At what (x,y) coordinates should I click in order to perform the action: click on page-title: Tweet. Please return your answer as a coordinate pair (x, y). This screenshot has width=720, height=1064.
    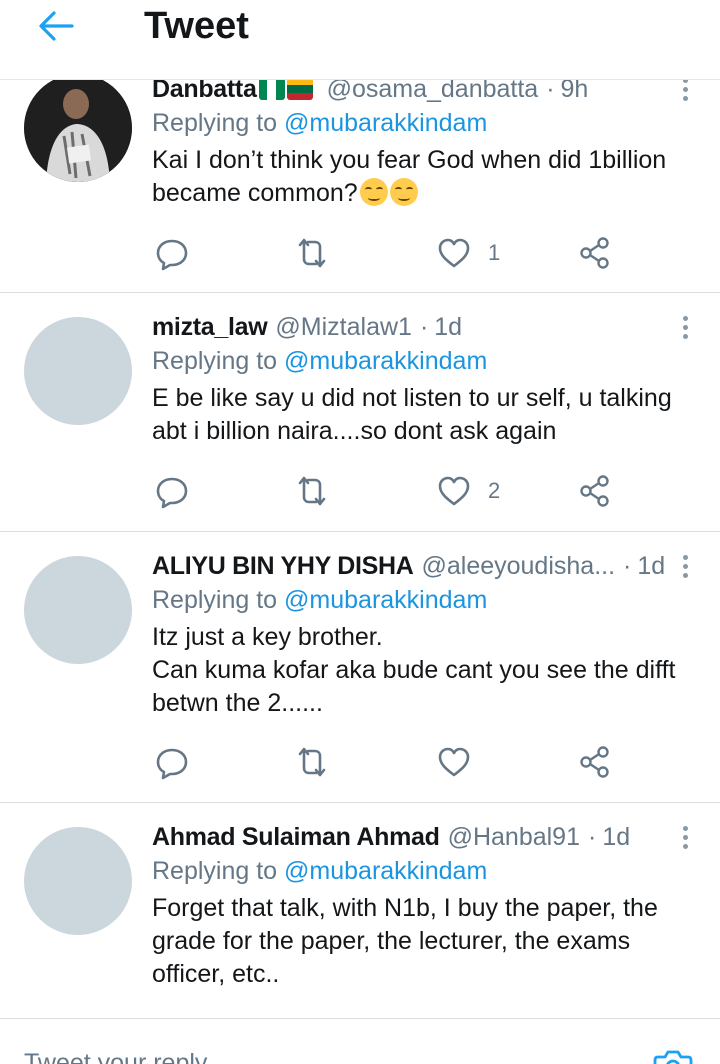
    Looking at the image, I should click on (196, 26).